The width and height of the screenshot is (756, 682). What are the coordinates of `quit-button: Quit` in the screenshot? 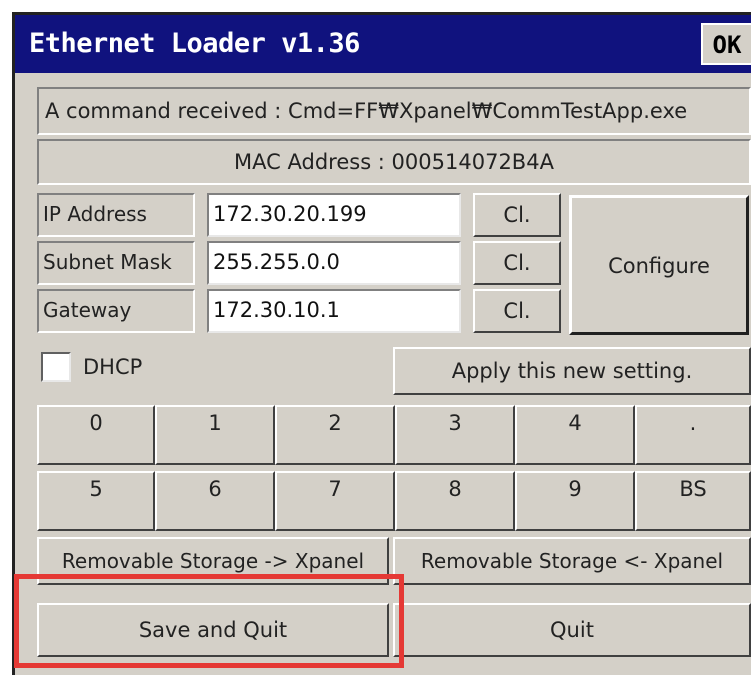 It's located at (572, 630).